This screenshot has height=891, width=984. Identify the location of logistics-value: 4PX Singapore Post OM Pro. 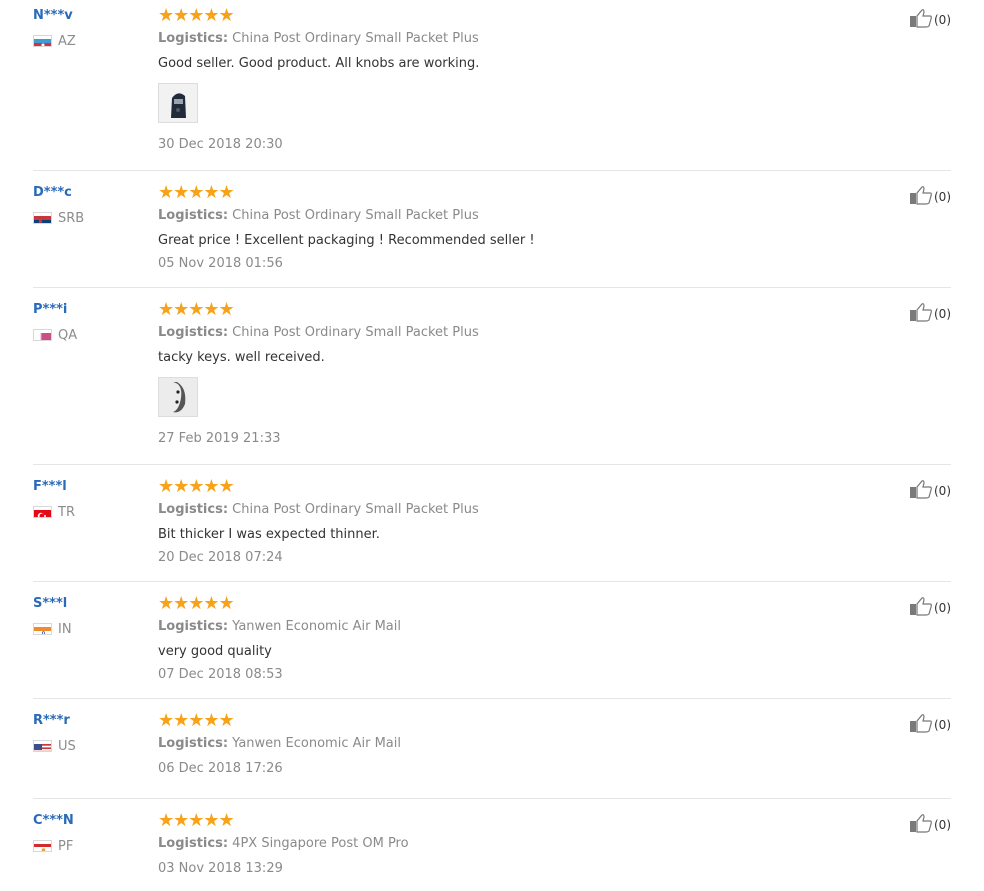
(320, 843).